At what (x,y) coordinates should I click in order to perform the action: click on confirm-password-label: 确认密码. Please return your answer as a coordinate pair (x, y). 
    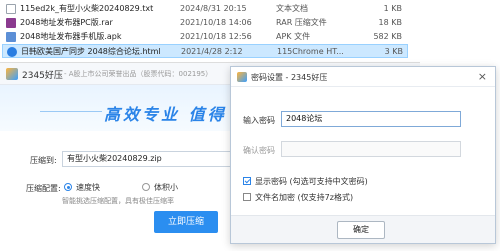
    Looking at the image, I should click on (259, 150).